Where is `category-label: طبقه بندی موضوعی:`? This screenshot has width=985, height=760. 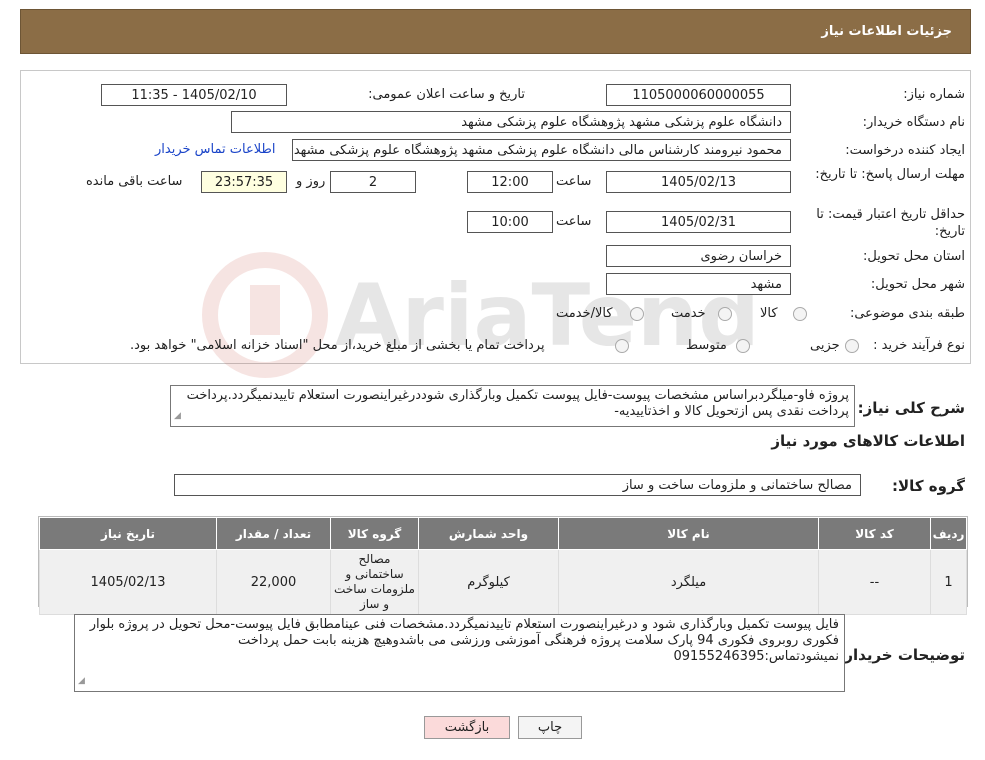 category-label: طبقه بندی موضوعی: is located at coordinates (907, 313).